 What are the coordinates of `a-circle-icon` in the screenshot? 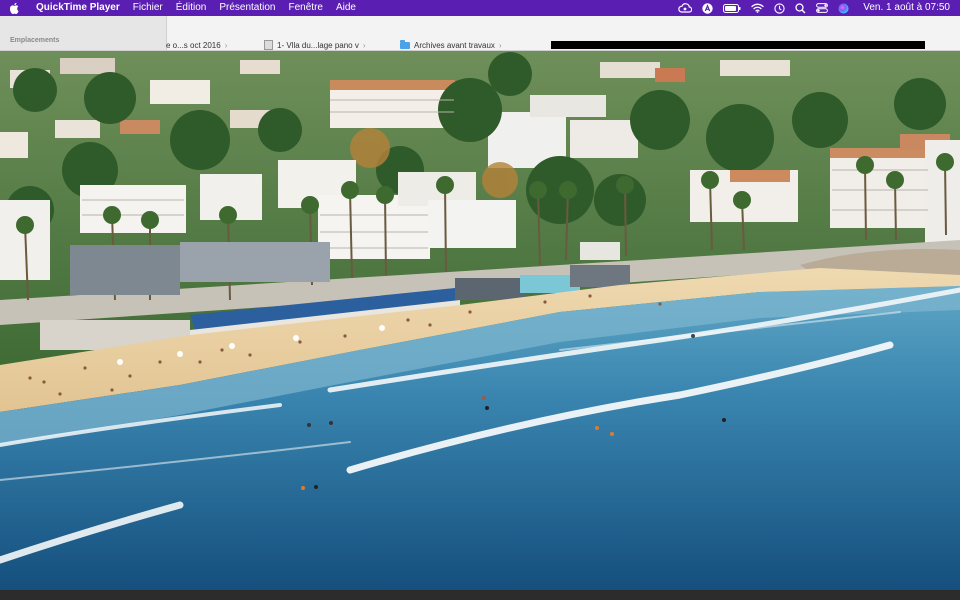 It's located at (707, 8).